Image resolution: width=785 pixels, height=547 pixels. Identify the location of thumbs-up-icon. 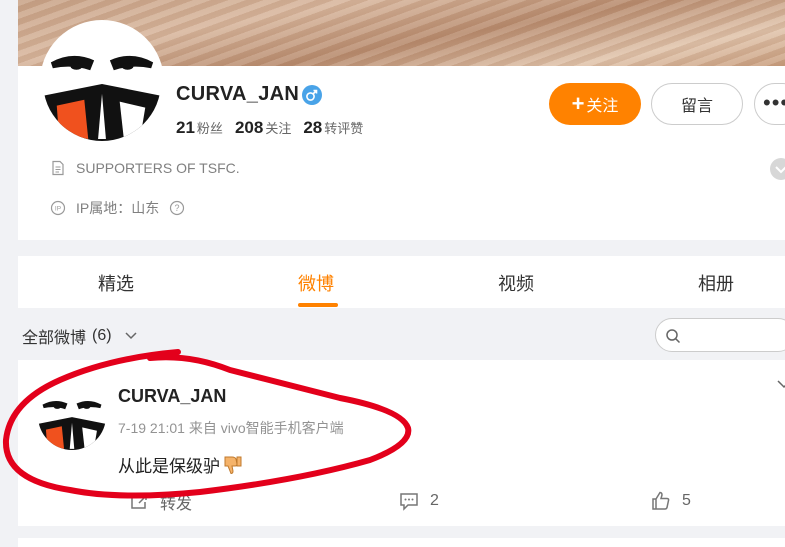
(661, 500).